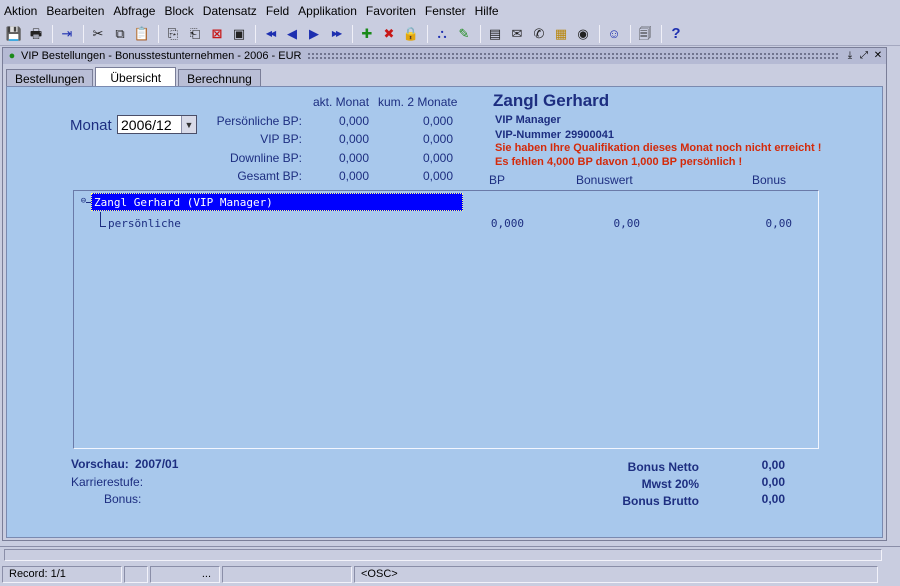 The width and height of the screenshot is (900, 586). What do you see at coordinates (75, 11) in the screenshot?
I see `menu-bearbeiten: Bearbeiten` at bounding box center [75, 11].